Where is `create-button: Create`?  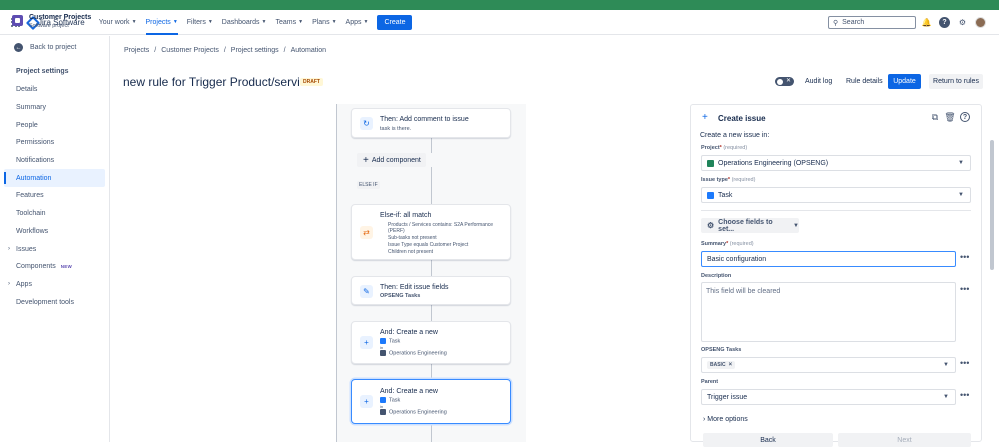
create-button: Create is located at coordinates (395, 22).